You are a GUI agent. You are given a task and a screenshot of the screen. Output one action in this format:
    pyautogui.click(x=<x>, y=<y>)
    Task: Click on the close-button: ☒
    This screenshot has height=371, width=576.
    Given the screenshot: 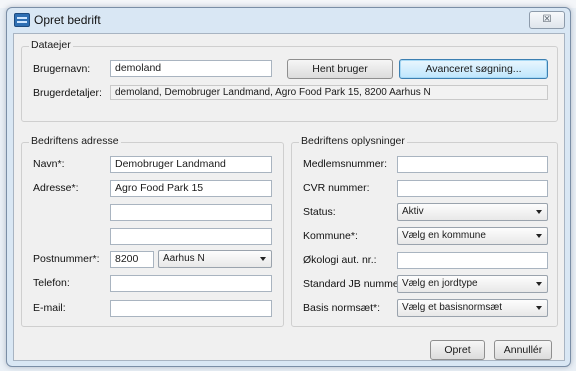 What is the action you would take?
    pyautogui.click(x=547, y=20)
    